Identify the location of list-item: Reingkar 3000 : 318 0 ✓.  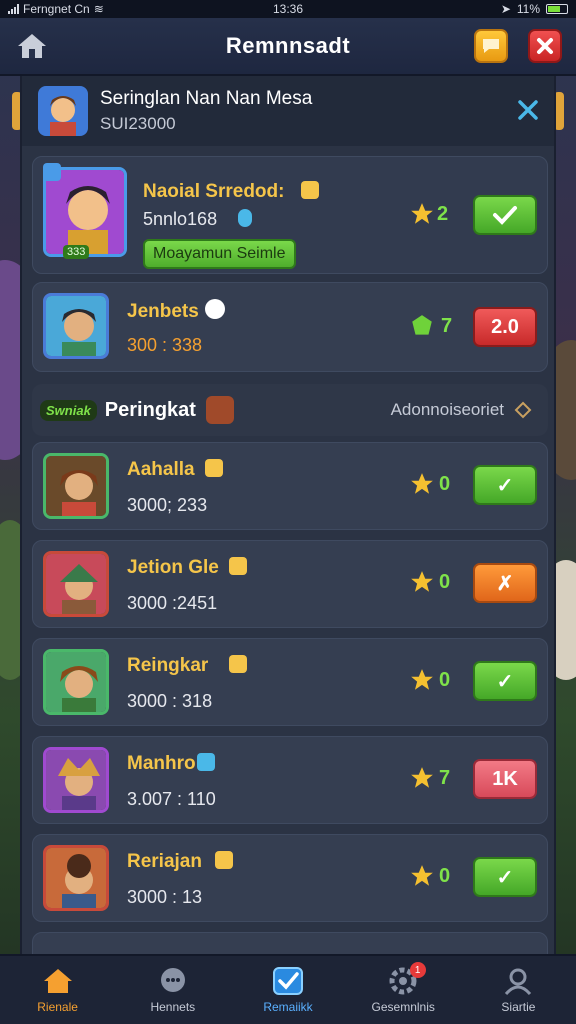
(290, 682).